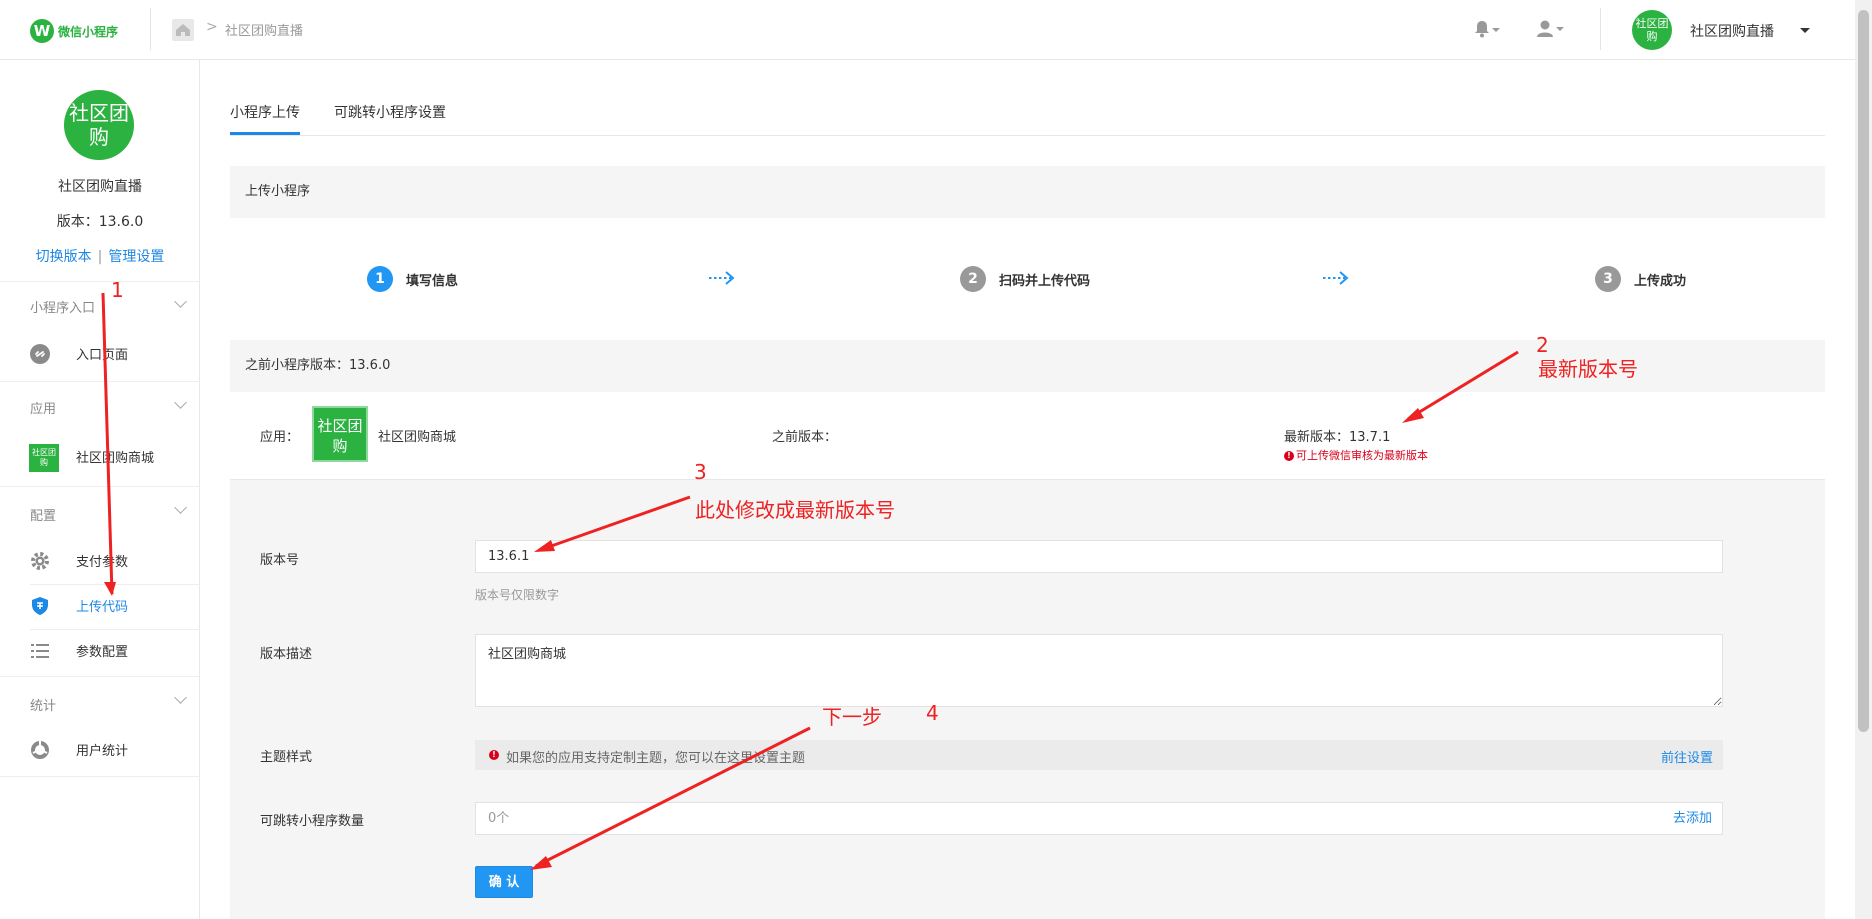 This screenshot has width=1872, height=919. What do you see at coordinates (40, 606) in the screenshot?
I see `shield-icon` at bounding box center [40, 606].